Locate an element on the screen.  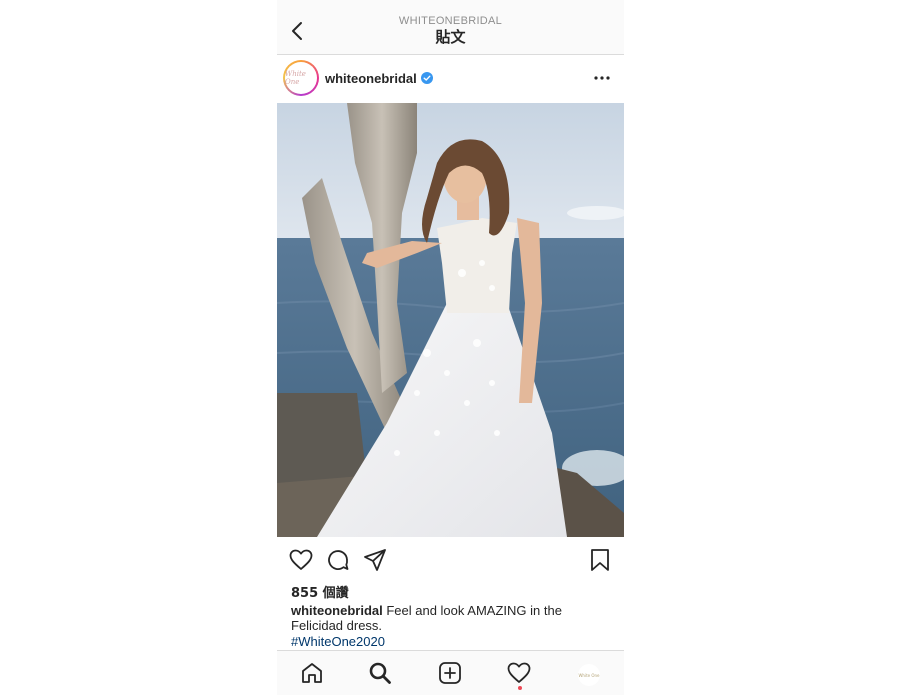
bottom-navigation-bar: White One is located at coordinates (450, 672).